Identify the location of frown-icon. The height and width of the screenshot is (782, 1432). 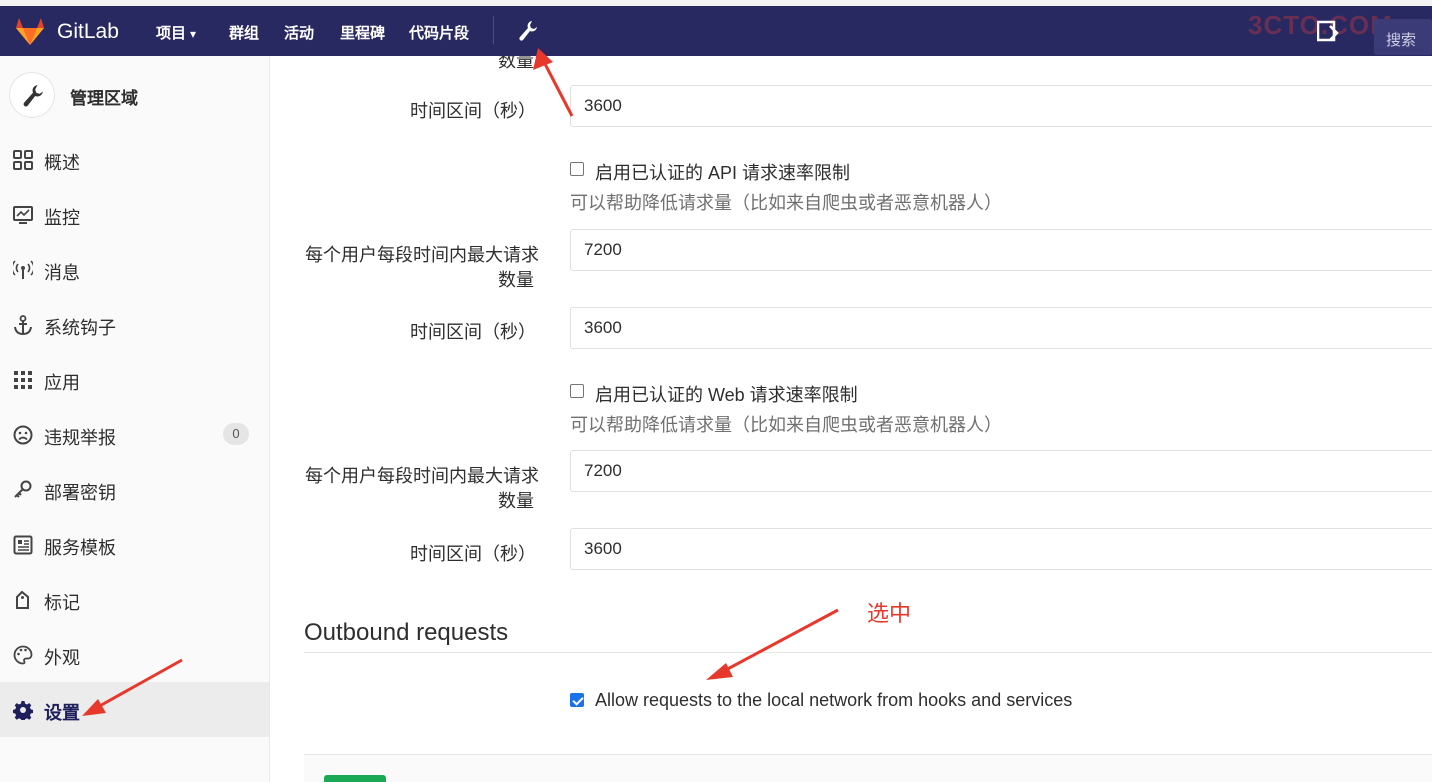
(23, 435).